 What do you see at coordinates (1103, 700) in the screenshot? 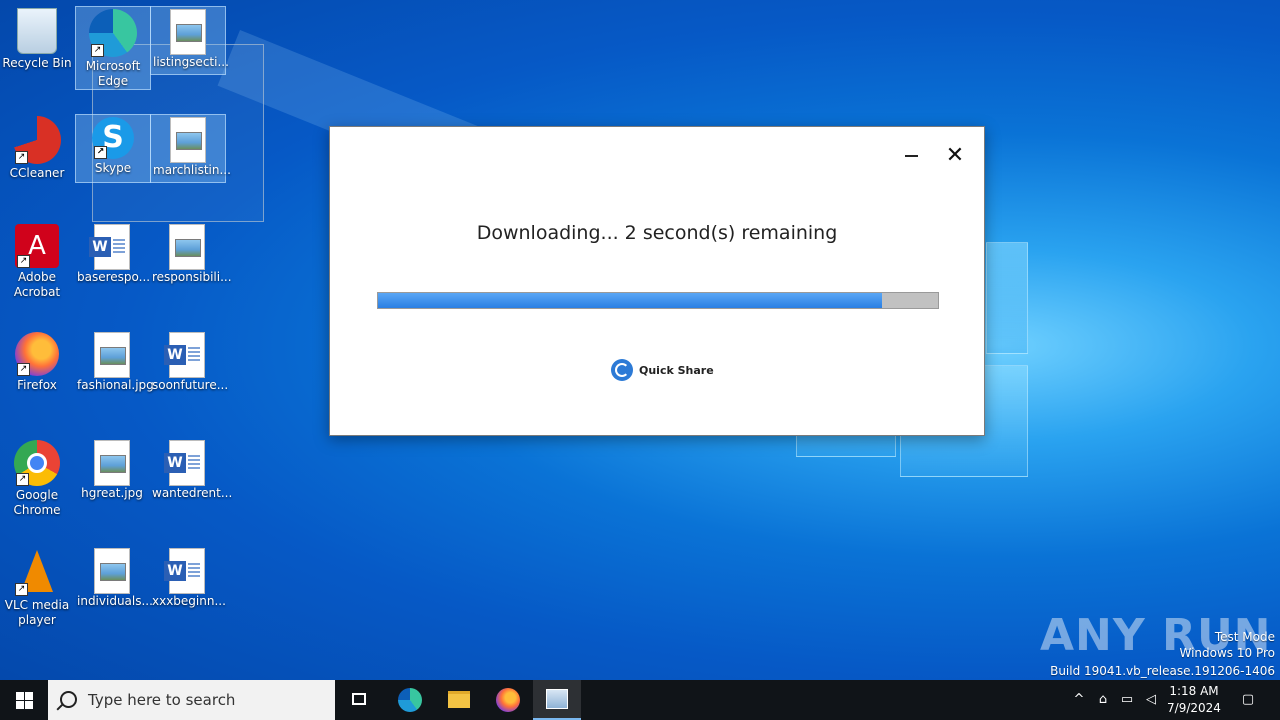
I see `meet-now-icon: ⌂` at bounding box center [1103, 700].